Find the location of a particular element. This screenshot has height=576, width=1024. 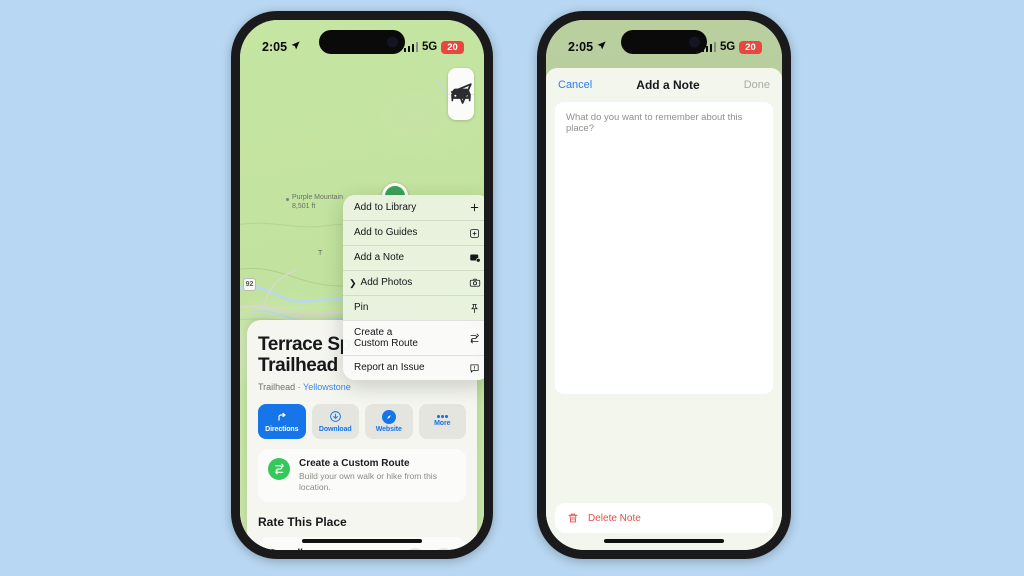

done-button: Done is located at coordinates (757, 85).